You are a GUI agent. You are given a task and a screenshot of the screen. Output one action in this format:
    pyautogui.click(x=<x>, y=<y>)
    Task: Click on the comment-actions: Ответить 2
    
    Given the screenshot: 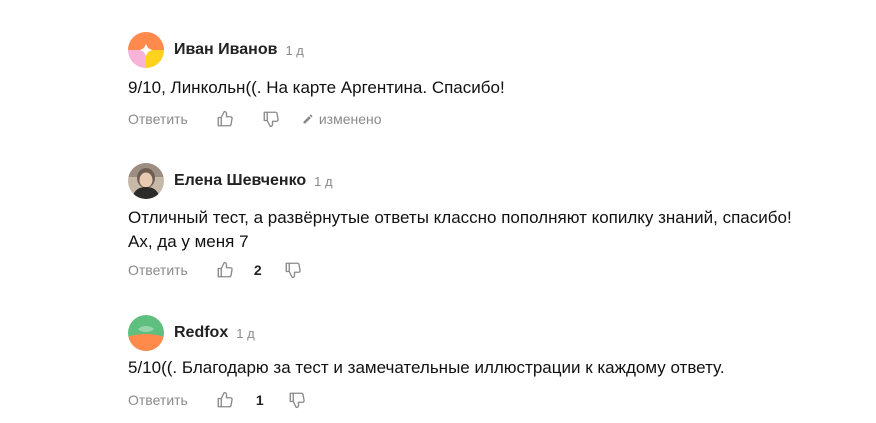 What is the action you would take?
    pyautogui.click(x=215, y=270)
    